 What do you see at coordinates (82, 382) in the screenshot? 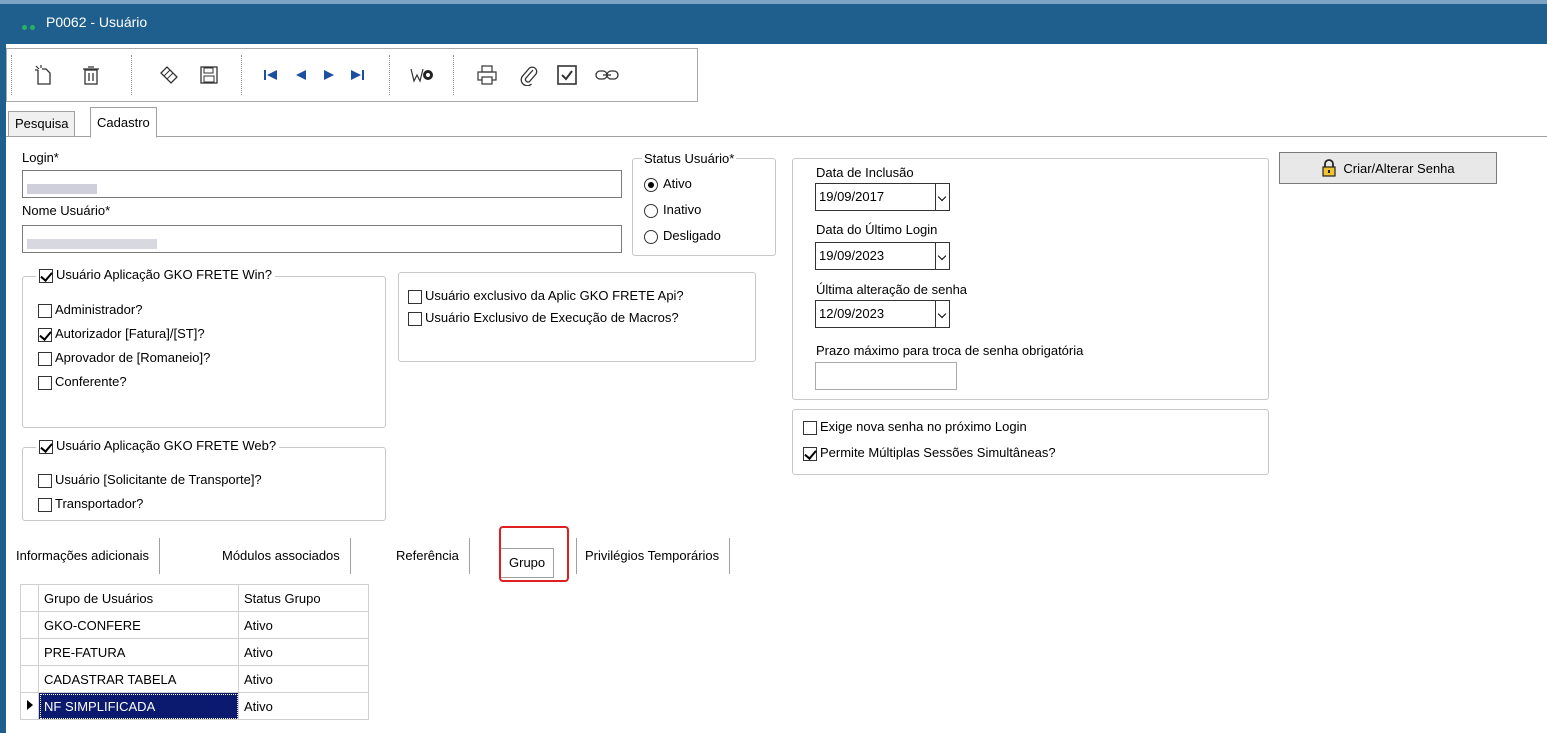
I see `checkbox-conferente: Conferente?` at bounding box center [82, 382].